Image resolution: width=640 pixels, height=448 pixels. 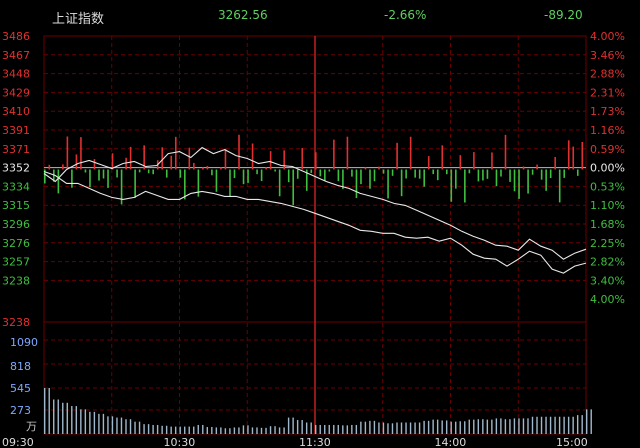 What do you see at coordinates (607, 224) in the screenshot?
I see `percent-tick: 1.68%` at bounding box center [607, 224].